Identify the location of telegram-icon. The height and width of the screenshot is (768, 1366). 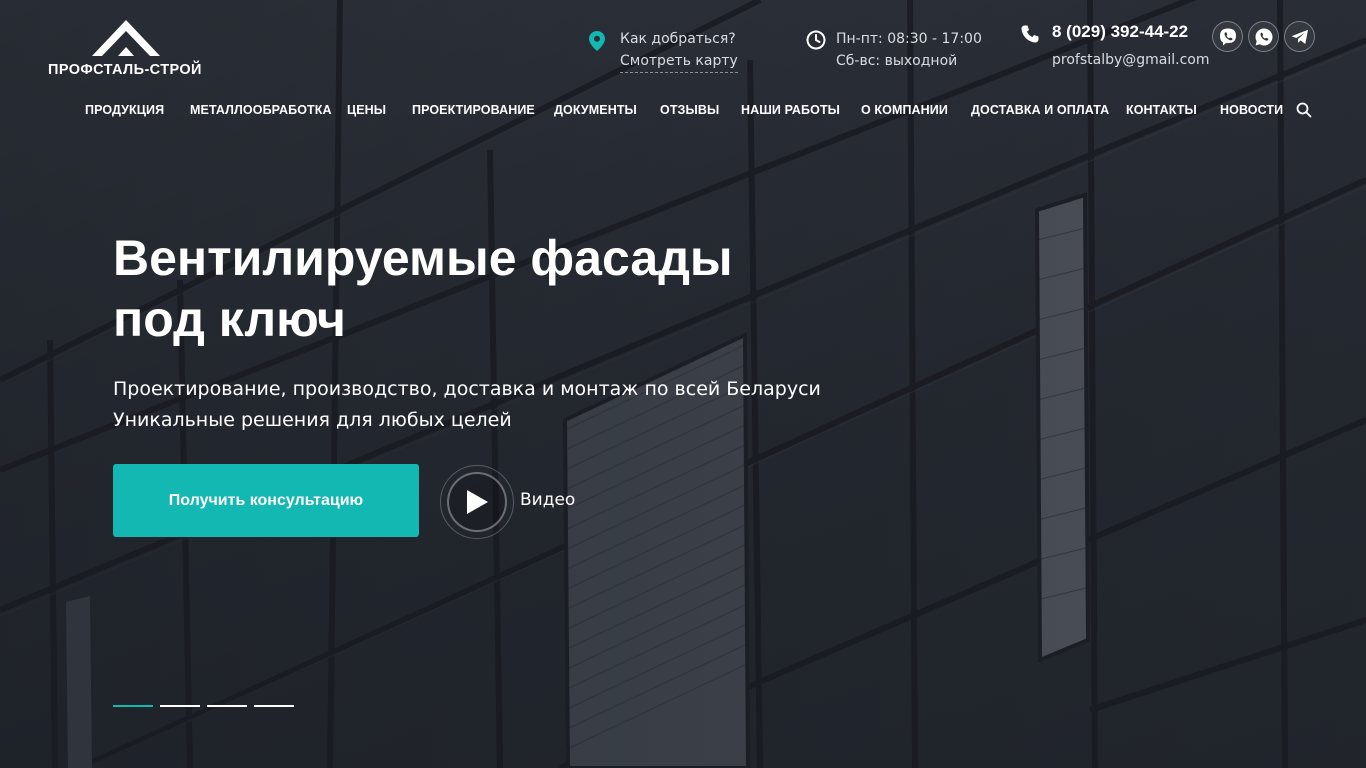
(1299, 36).